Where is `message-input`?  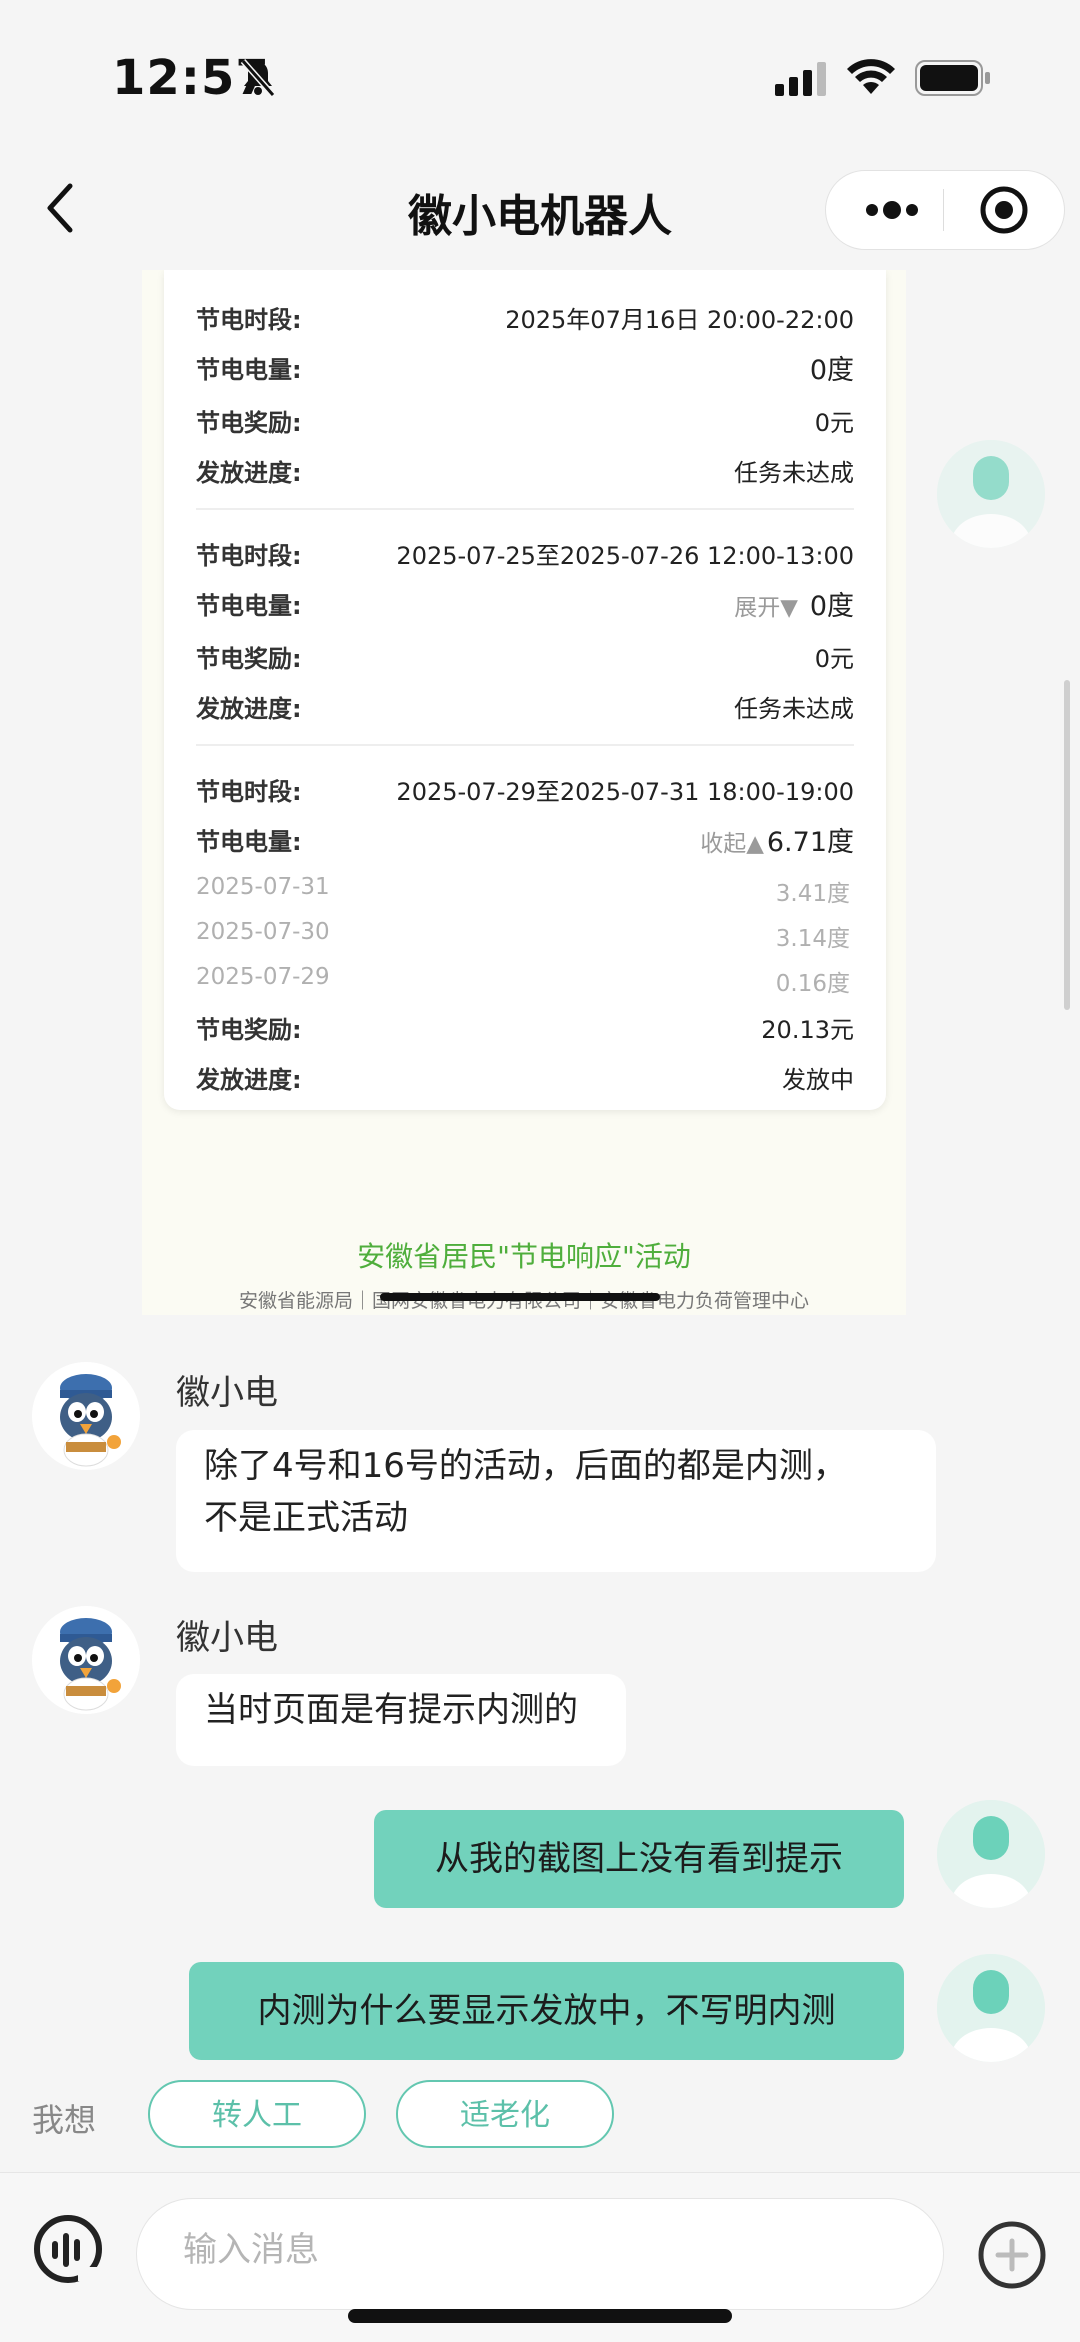 message-input is located at coordinates (533, 2250).